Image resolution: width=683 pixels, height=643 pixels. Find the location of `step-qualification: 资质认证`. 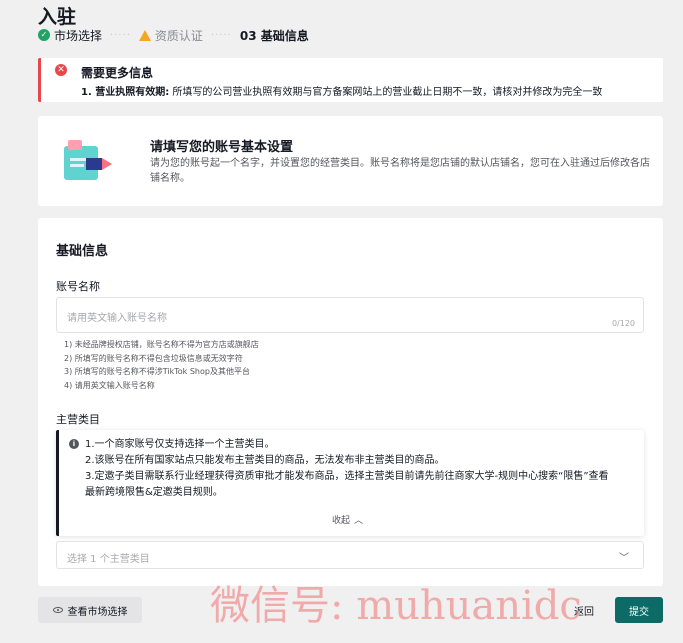

step-qualification: 资质认证 is located at coordinates (170, 35).